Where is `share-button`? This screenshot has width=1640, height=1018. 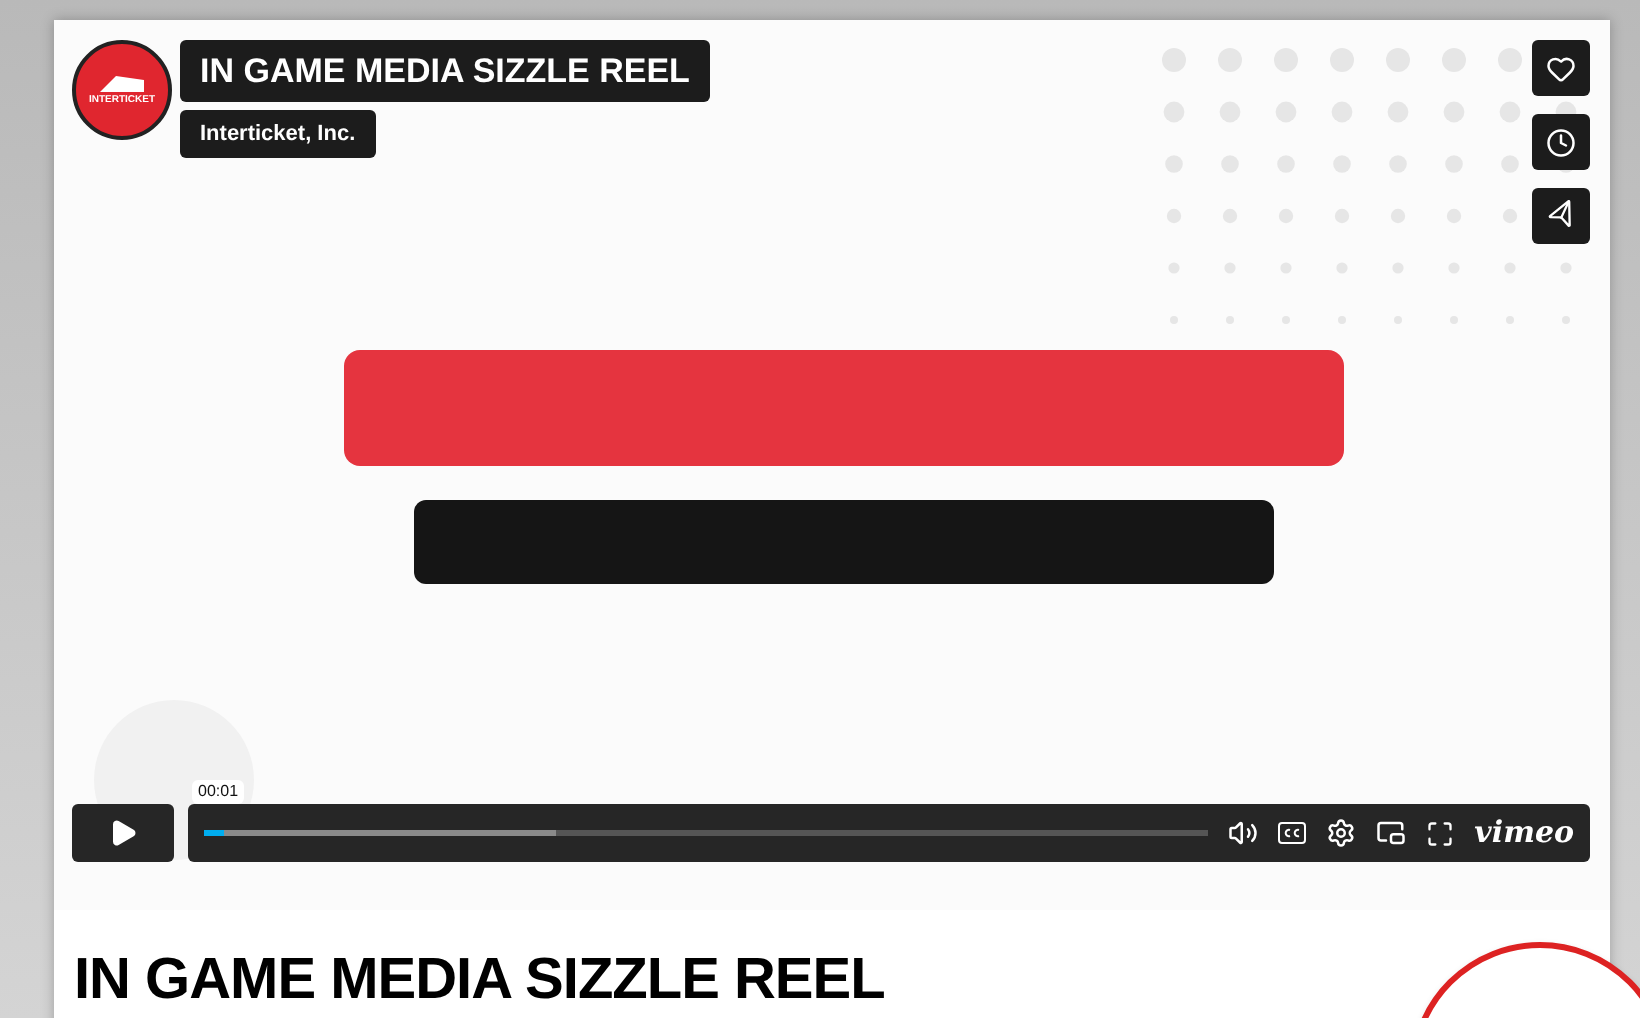 share-button is located at coordinates (1561, 216).